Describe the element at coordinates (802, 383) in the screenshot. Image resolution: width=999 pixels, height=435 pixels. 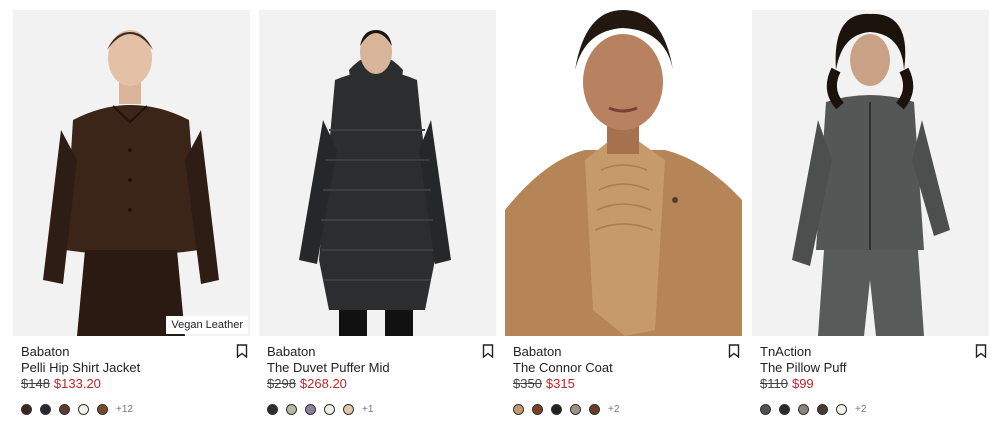
I see `sale-price: $99` at that location.